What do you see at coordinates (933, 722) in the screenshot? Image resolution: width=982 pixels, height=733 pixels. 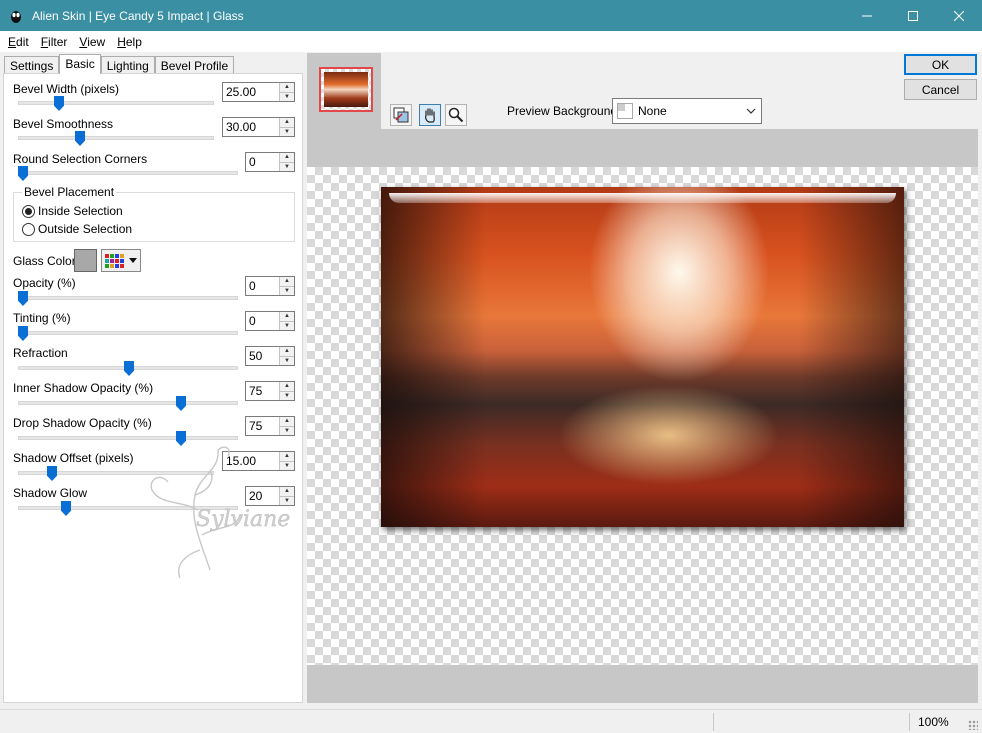 I see `zoom-level: 100%` at bounding box center [933, 722].